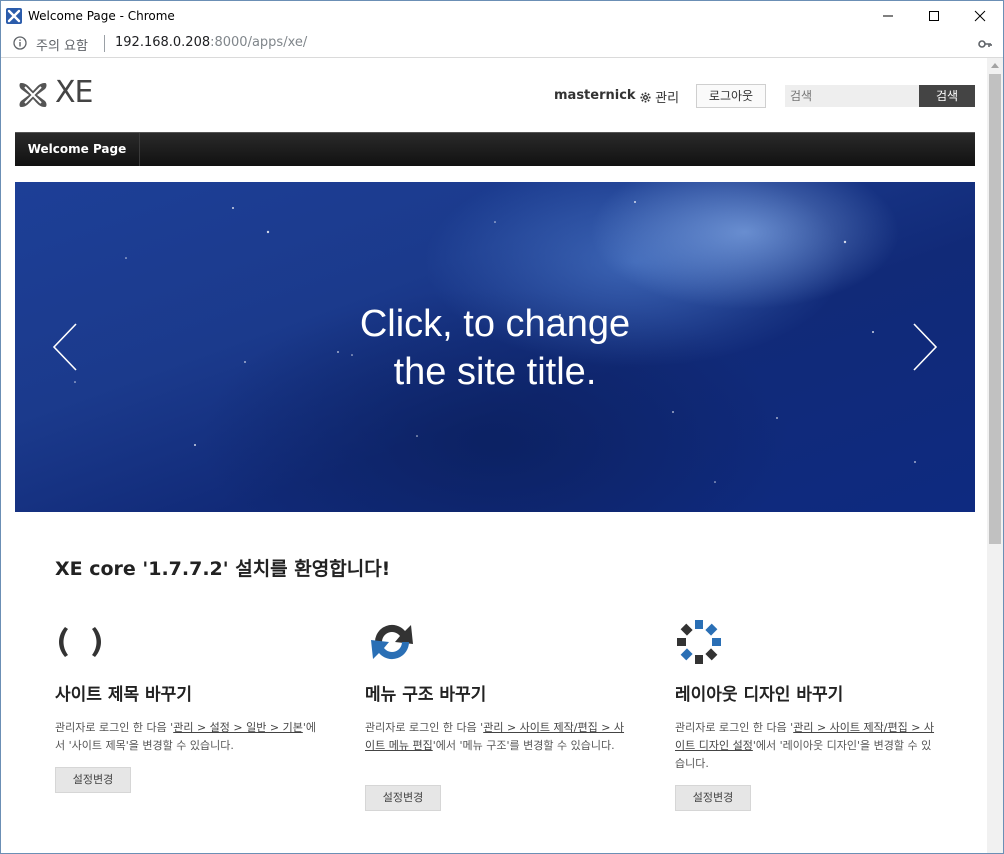 This screenshot has height=854, width=1004. Describe the element at coordinates (259, 42) in the screenshot. I see `url-path: :8000/apps/xe/` at that location.